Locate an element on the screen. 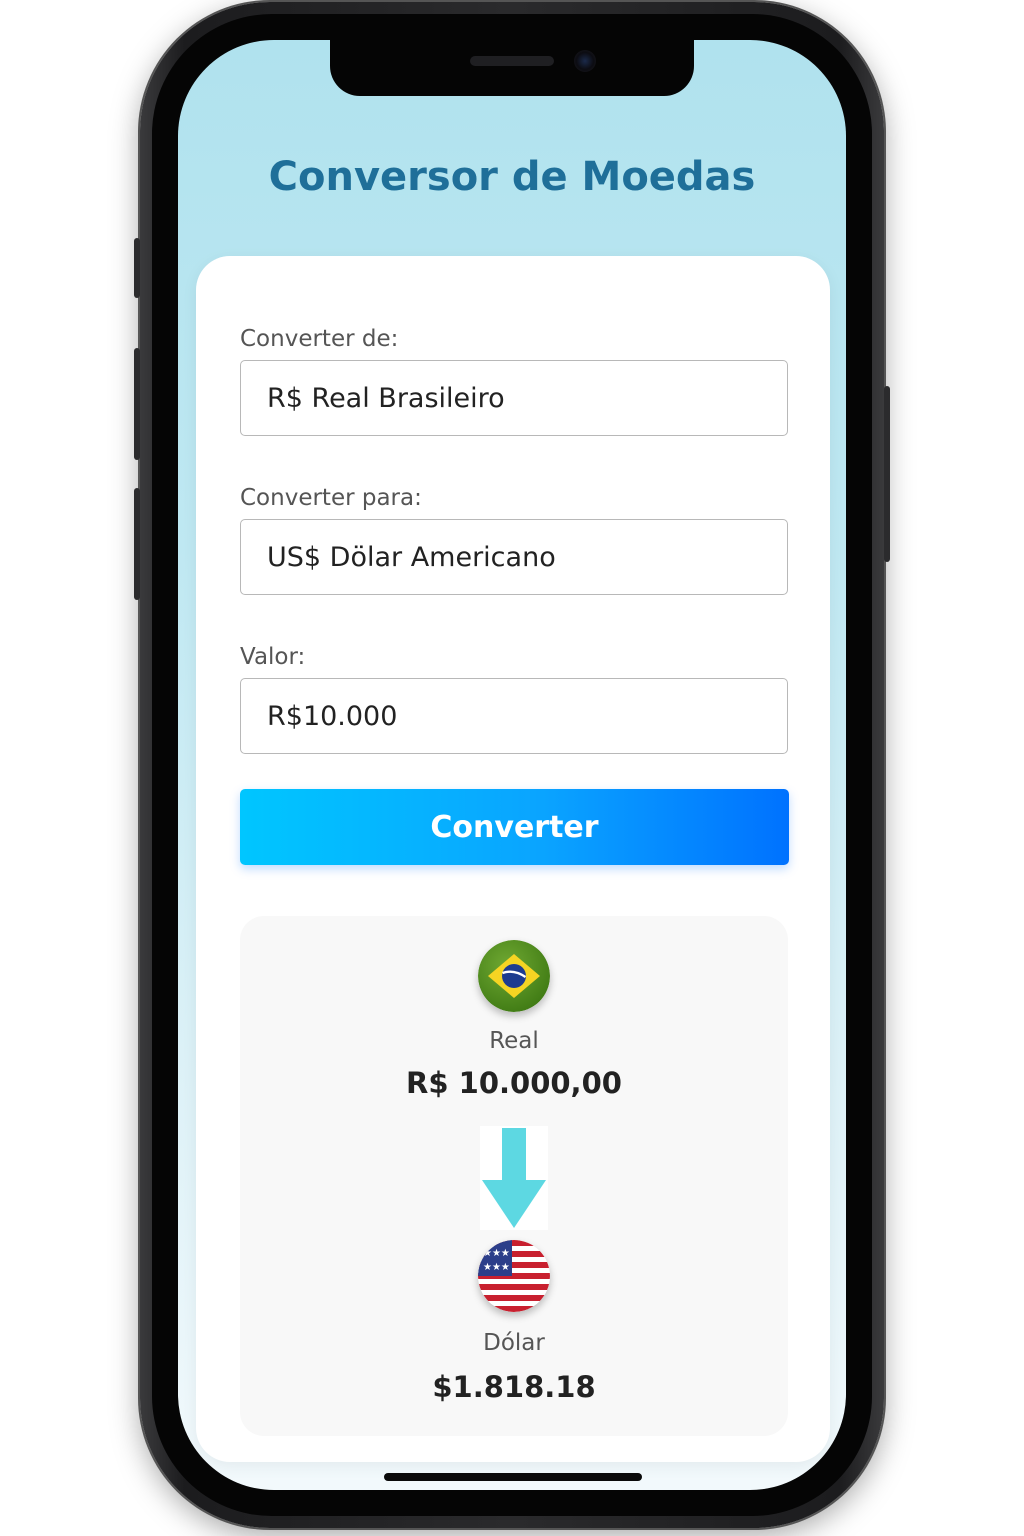 This screenshot has height=1536, width=1024. speaker-grille is located at coordinates (512, 61).